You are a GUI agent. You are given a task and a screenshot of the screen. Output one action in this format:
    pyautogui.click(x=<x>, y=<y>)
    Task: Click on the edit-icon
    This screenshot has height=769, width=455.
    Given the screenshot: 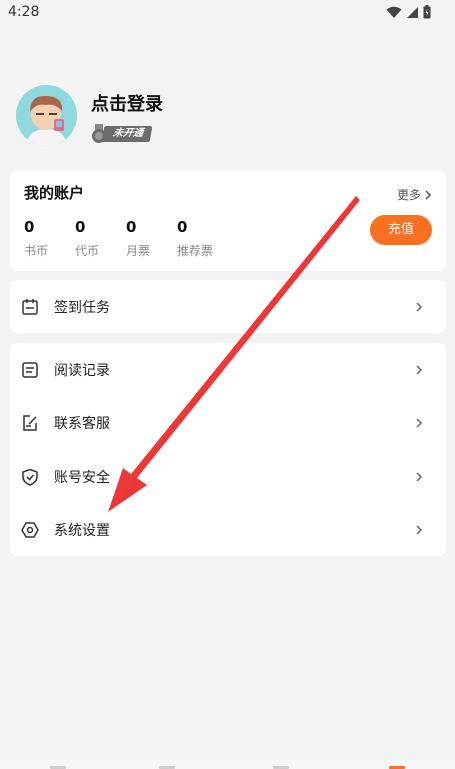 What is the action you would take?
    pyautogui.click(x=30, y=422)
    